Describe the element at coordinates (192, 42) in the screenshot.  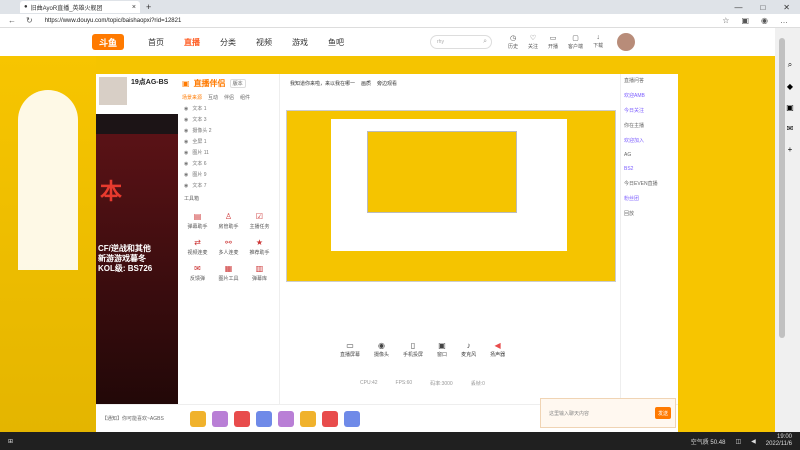
I see `nav-live: 直播` at that location.